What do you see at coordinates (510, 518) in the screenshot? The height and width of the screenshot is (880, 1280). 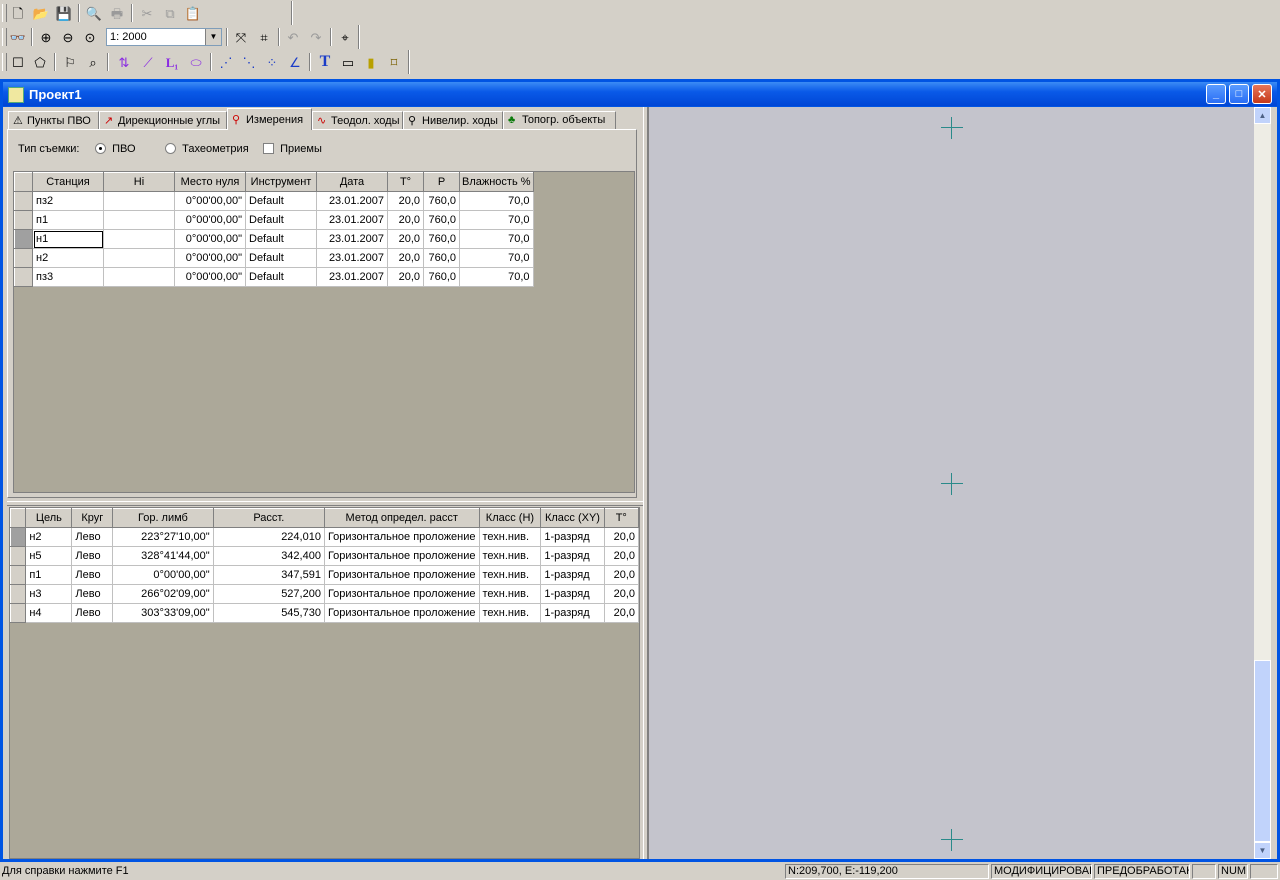 I see `col-header: Класс (H)` at bounding box center [510, 518].